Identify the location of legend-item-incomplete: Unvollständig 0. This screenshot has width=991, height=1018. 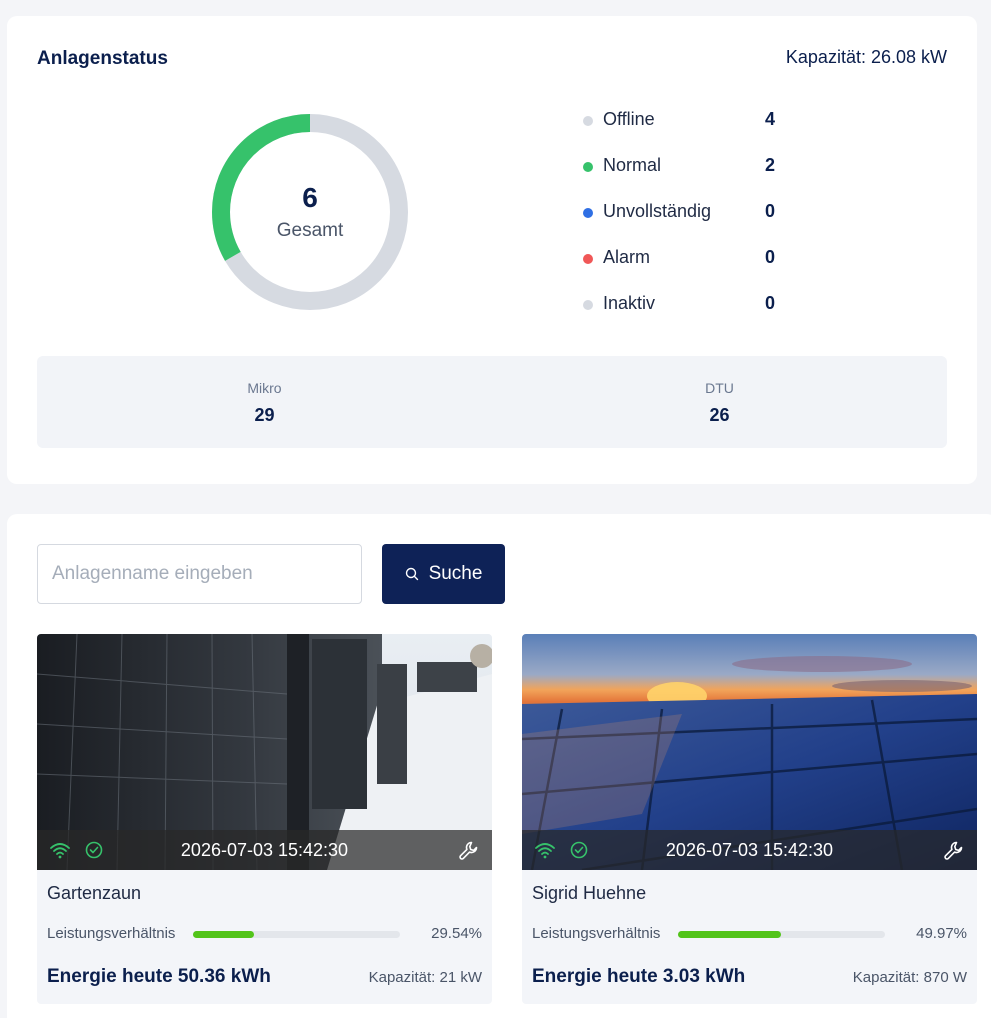
(688, 219).